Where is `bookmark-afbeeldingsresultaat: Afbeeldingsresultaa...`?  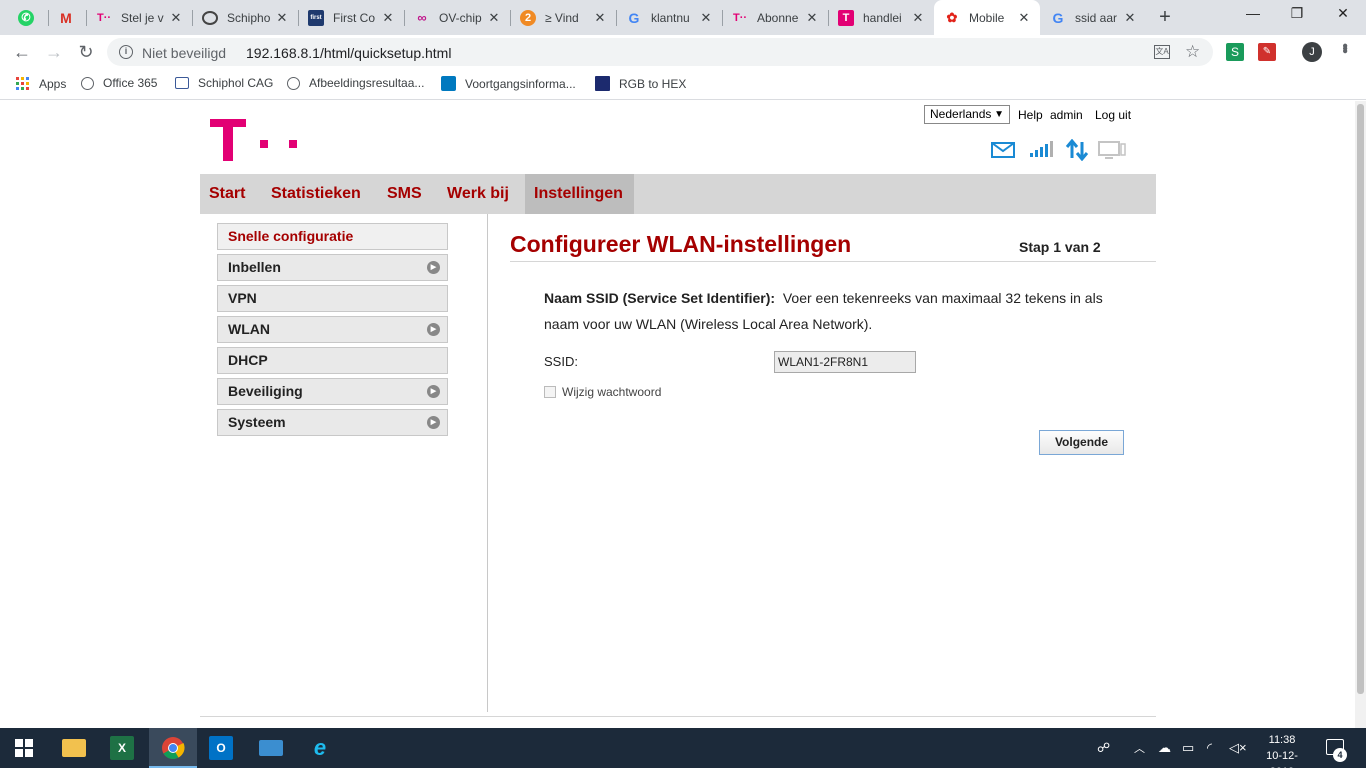
bookmark-afbeeldingsresultaat: Afbeeldingsresultaa... is located at coordinates (355, 83).